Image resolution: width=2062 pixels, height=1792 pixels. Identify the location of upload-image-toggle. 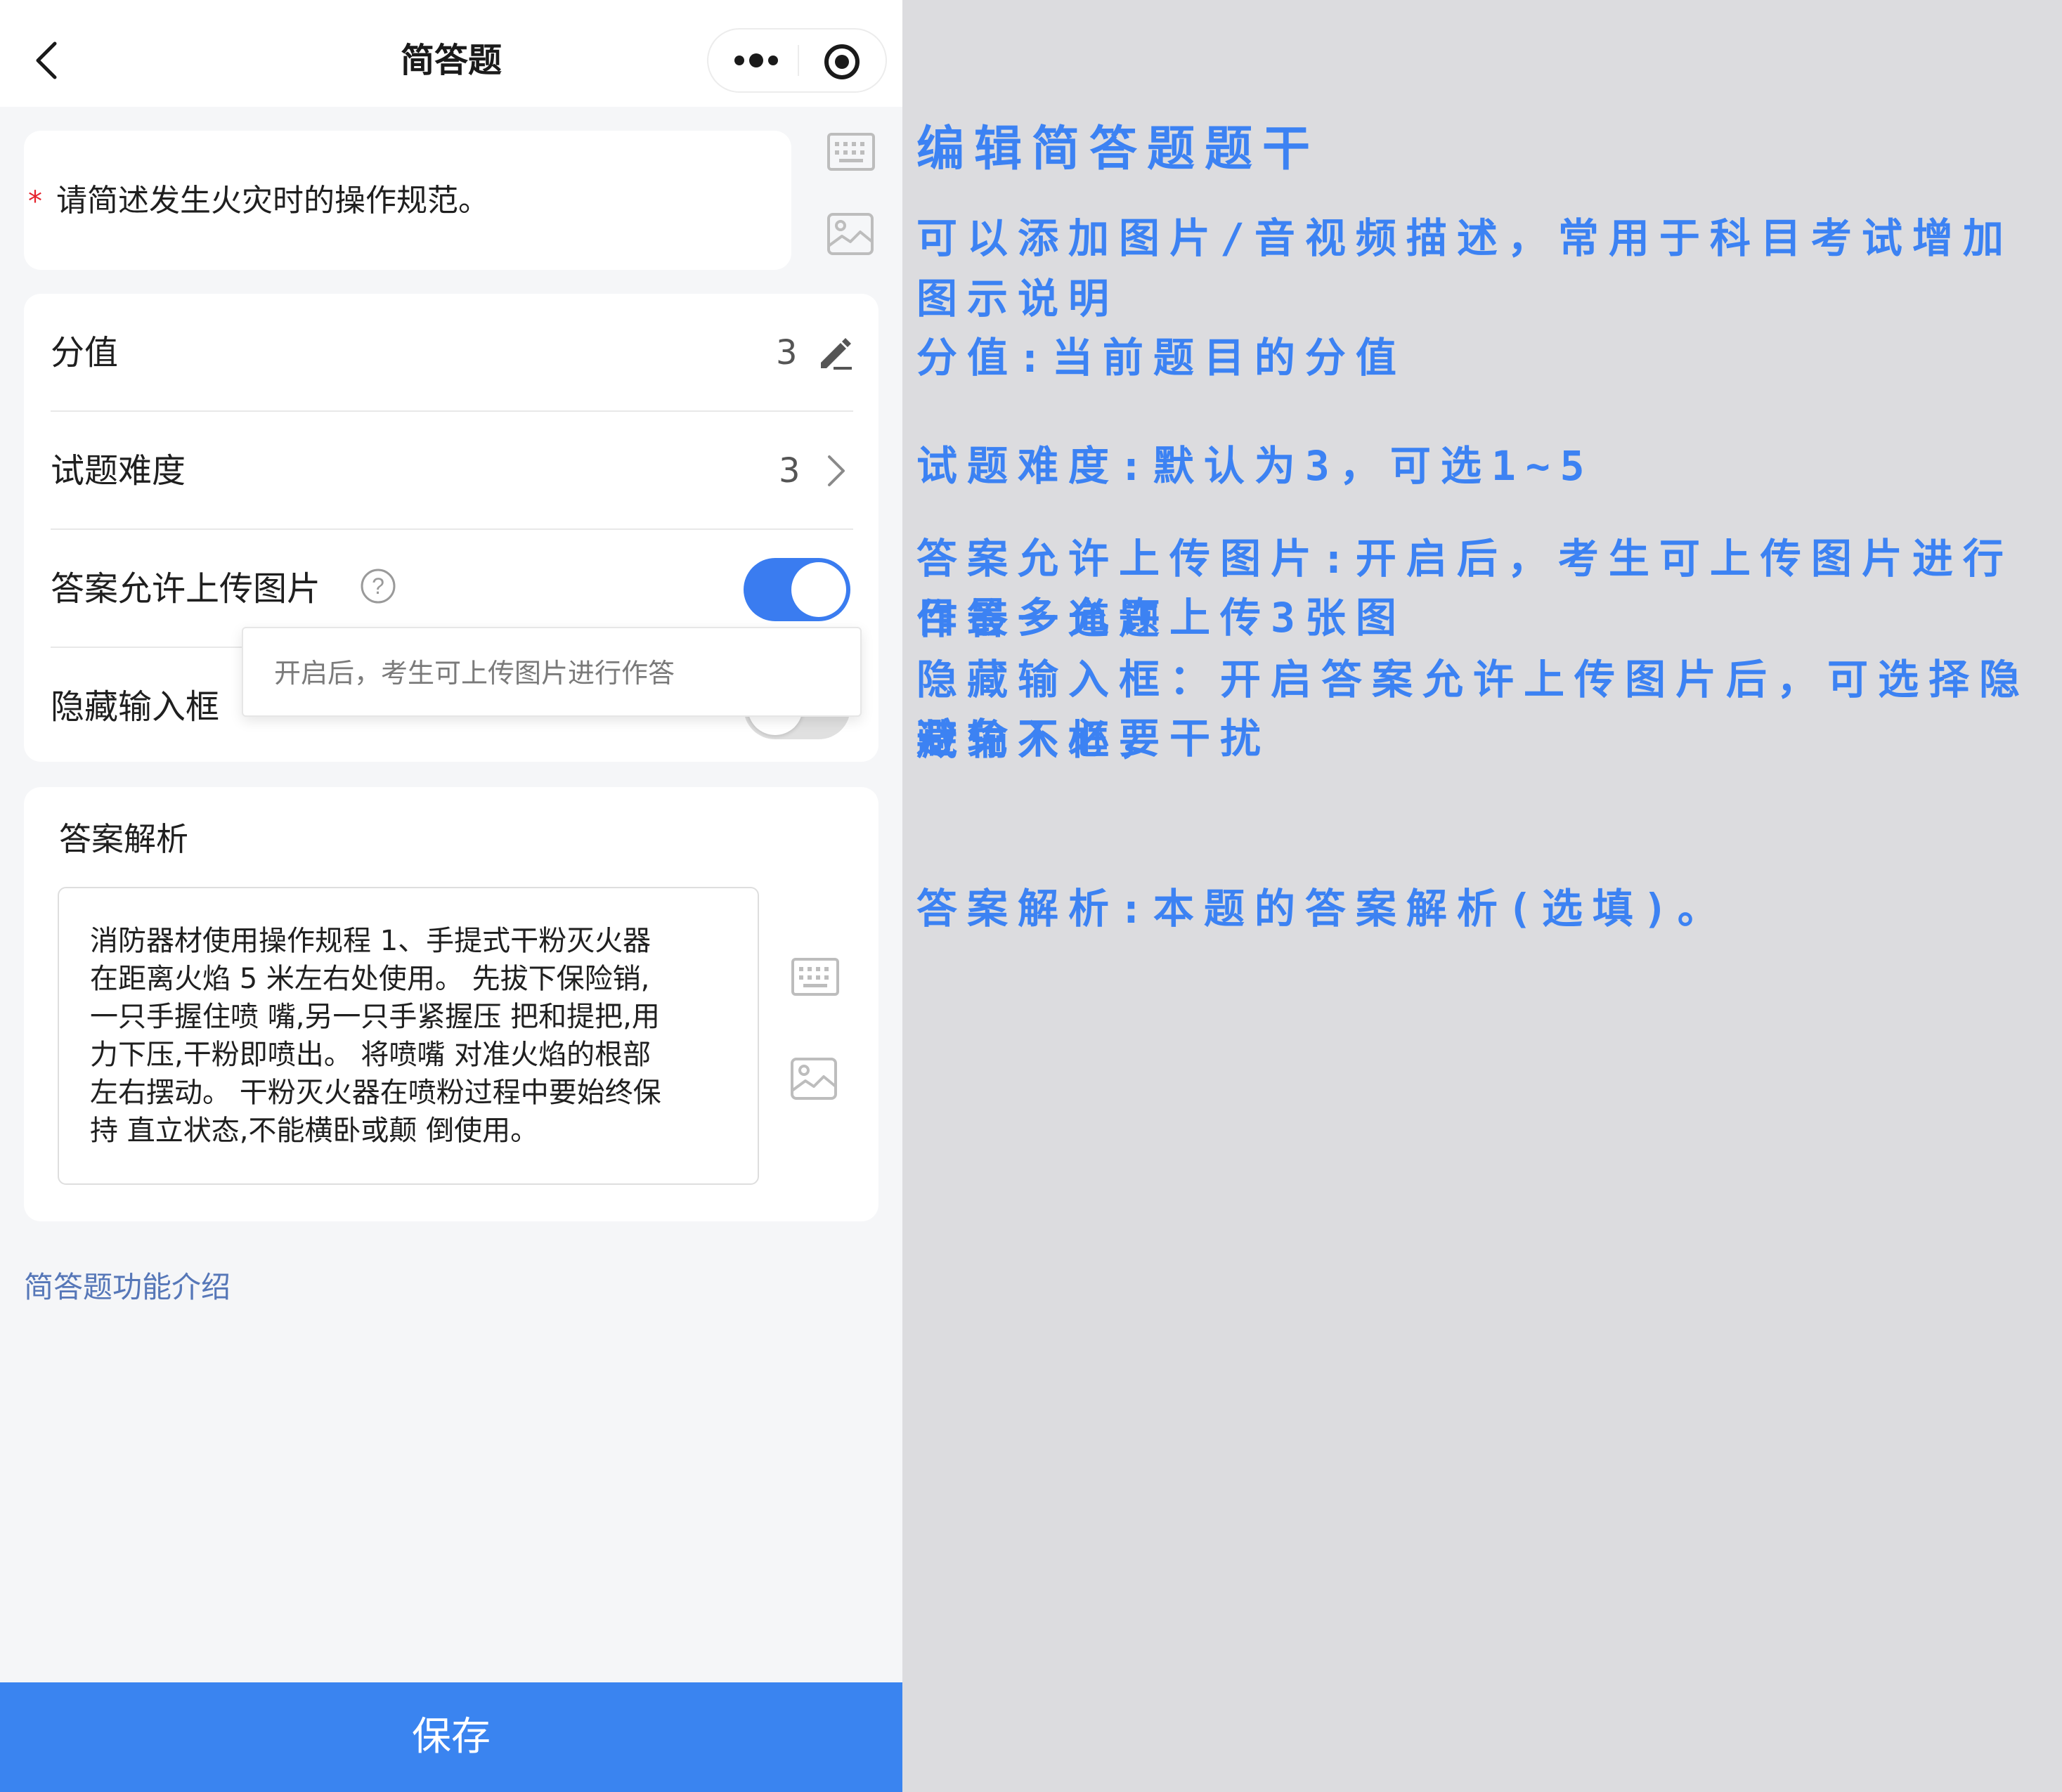
(797, 589).